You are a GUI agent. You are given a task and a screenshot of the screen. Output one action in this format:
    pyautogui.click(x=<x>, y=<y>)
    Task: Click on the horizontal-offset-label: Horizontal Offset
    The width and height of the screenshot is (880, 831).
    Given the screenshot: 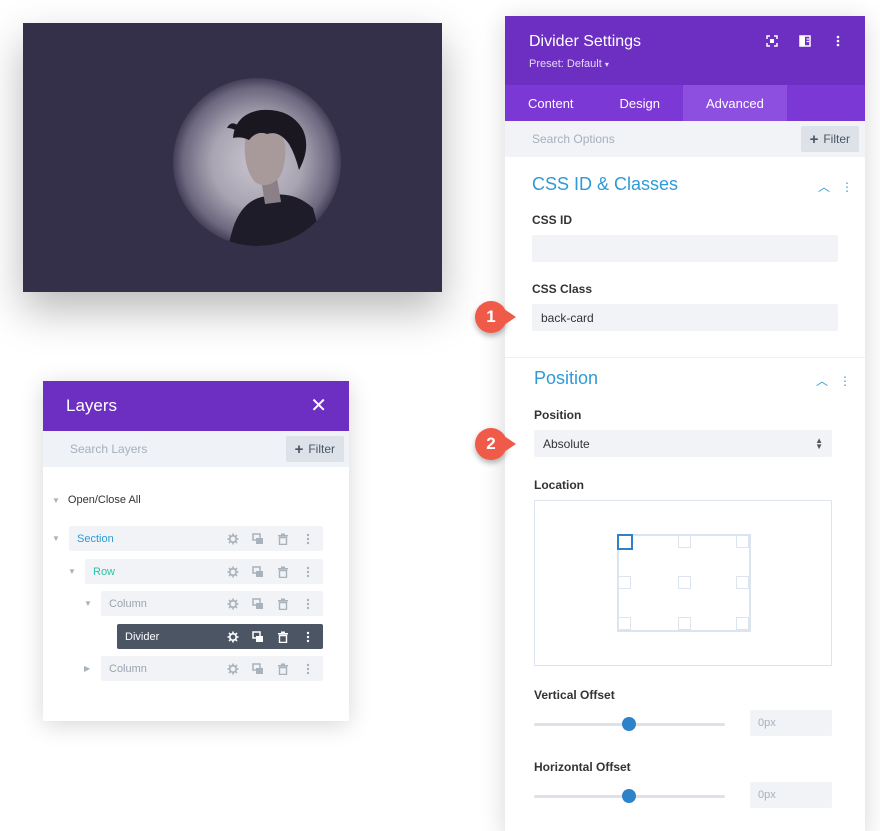 What is the action you would take?
    pyautogui.click(x=582, y=767)
    